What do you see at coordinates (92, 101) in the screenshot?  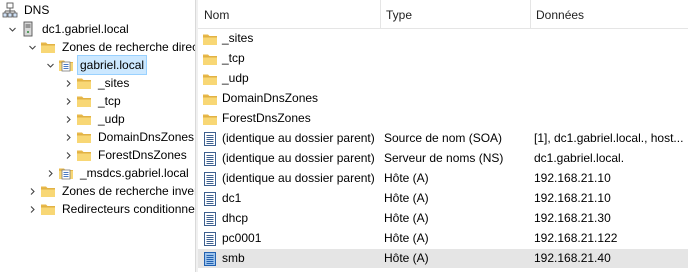 I see `tree-node-tcp: _tcp` at bounding box center [92, 101].